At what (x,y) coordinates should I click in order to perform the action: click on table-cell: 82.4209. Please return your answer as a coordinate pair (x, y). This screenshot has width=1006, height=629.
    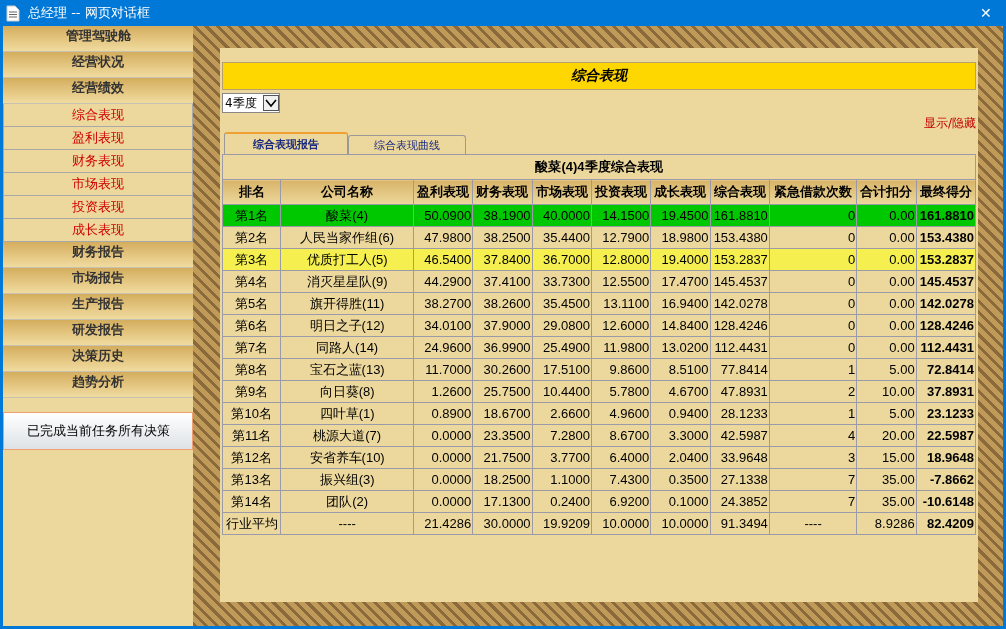
    Looking at the image, I should click on (946, 523).